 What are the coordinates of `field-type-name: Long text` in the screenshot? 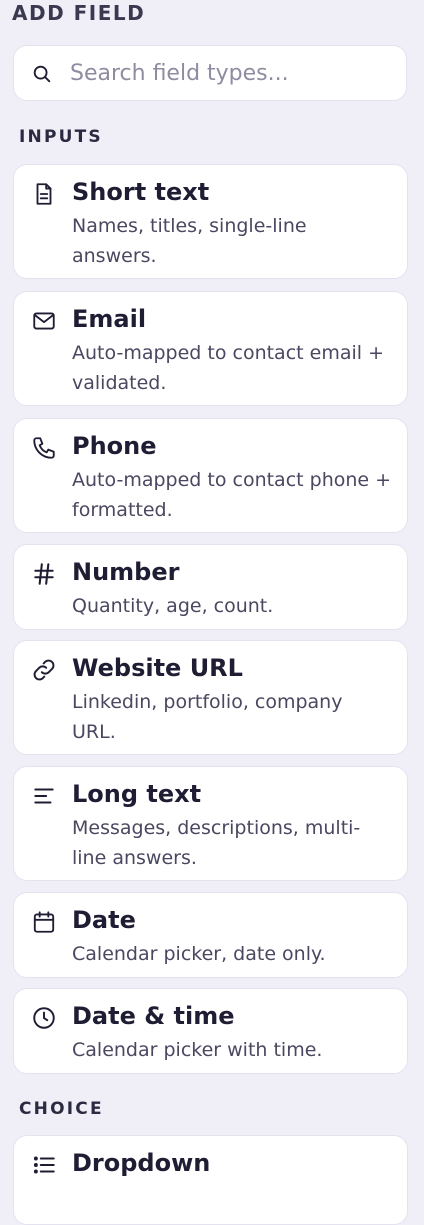 It's located at (137, 794).